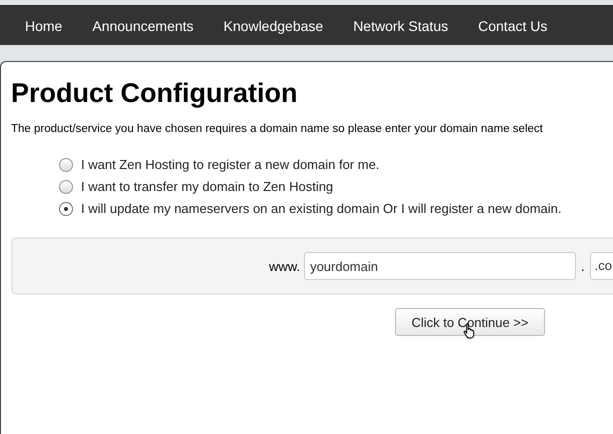 This screenshot has width=613, height=434. I want to click on nav-link: Home, so click(43, 26).